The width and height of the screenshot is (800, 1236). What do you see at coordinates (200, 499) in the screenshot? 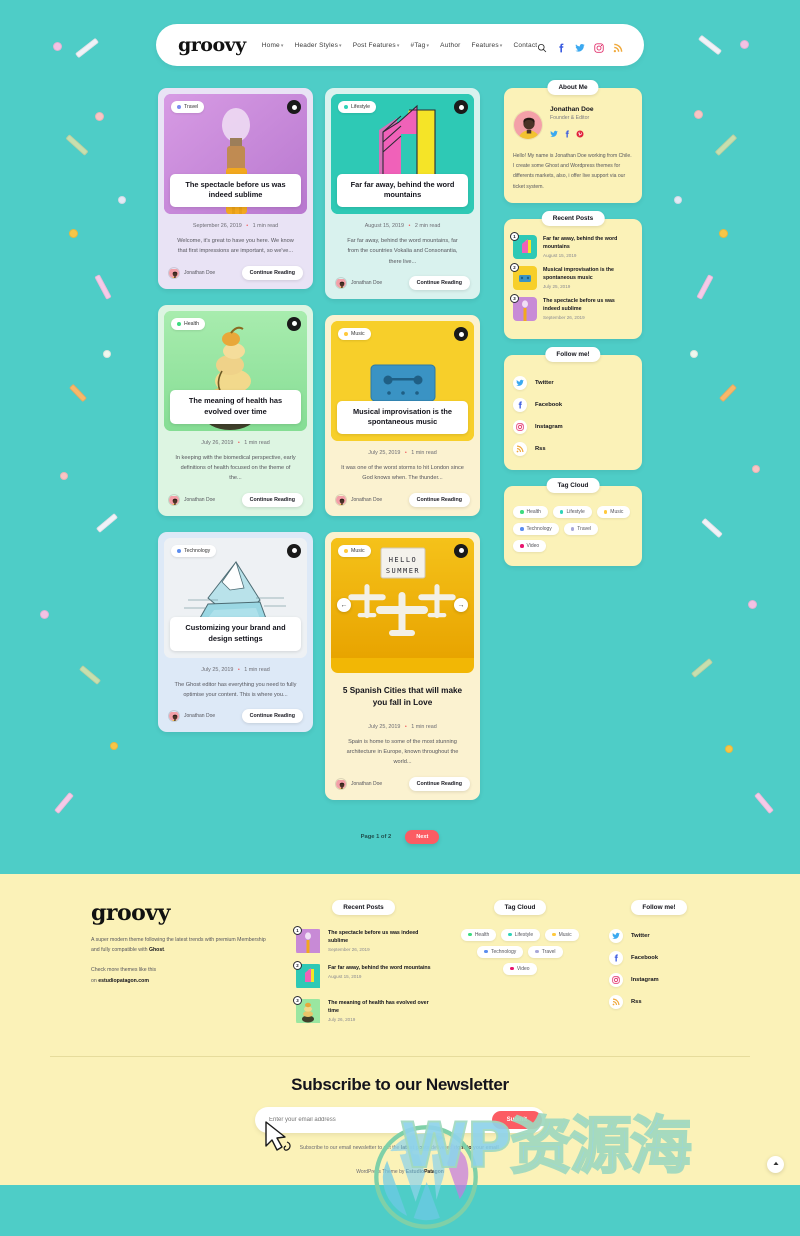
I see `author-name: Jonathan Doe` at bounding box center [200, 499].